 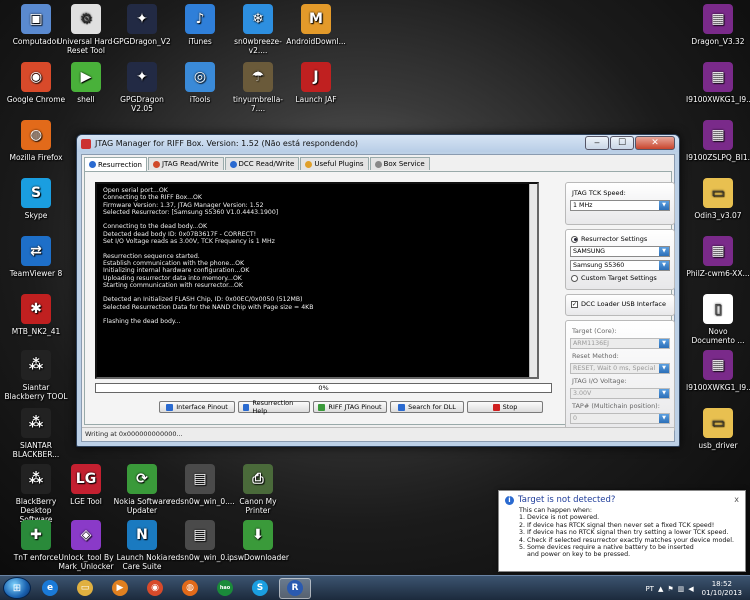 I want to click on tab-dcc-read-write: DCC Read/Write, so click(x=262, y=163).